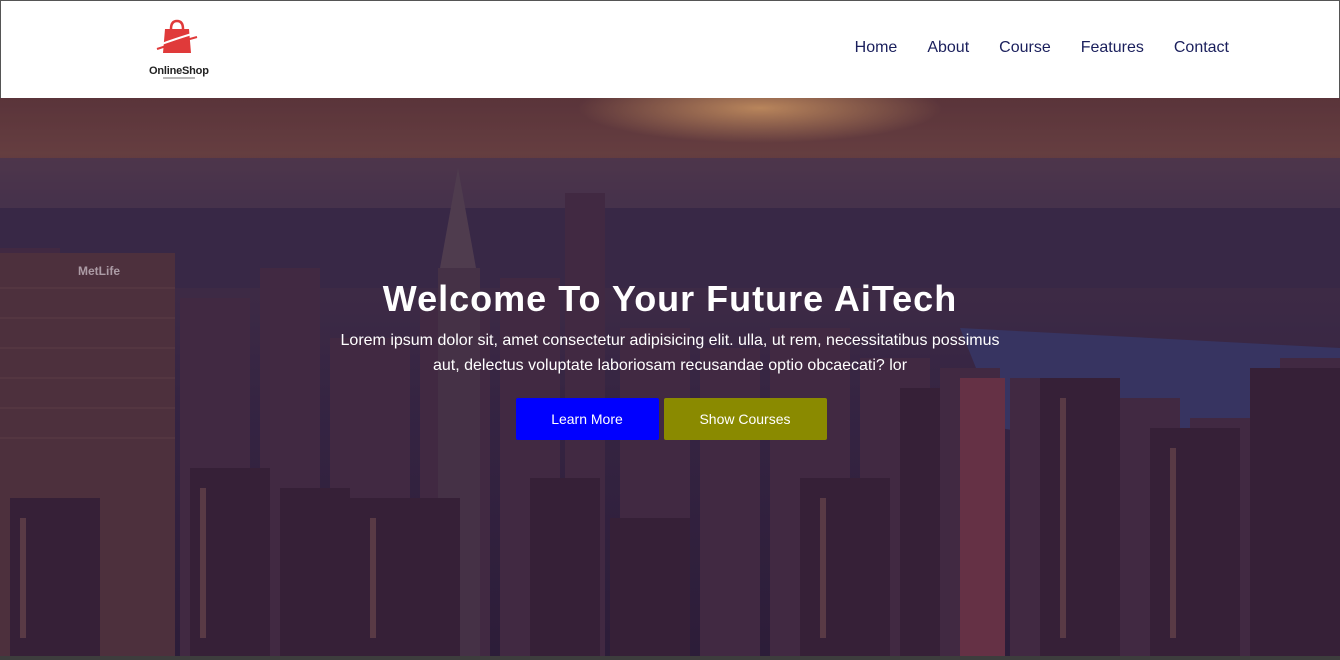 The image size is (1340, 660). Describe the element at coordinates (1025, 48) in the screenshot. I see `nav-course: Course` at that location.